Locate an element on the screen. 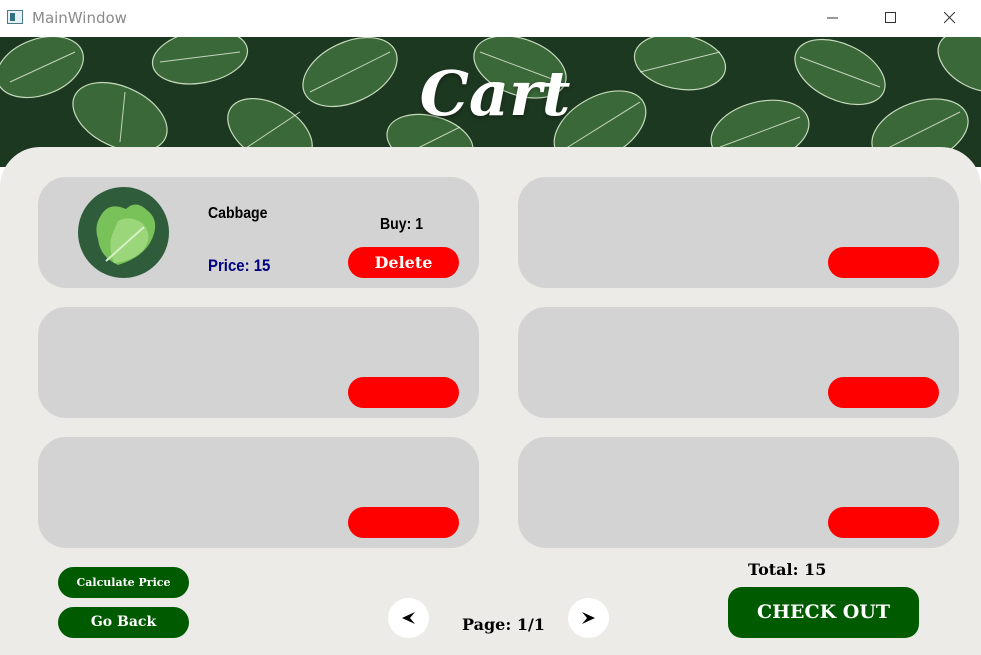 The height and width of the screenshot is (655, 981). arrow-right-icon is located at coordinates (588, 618).